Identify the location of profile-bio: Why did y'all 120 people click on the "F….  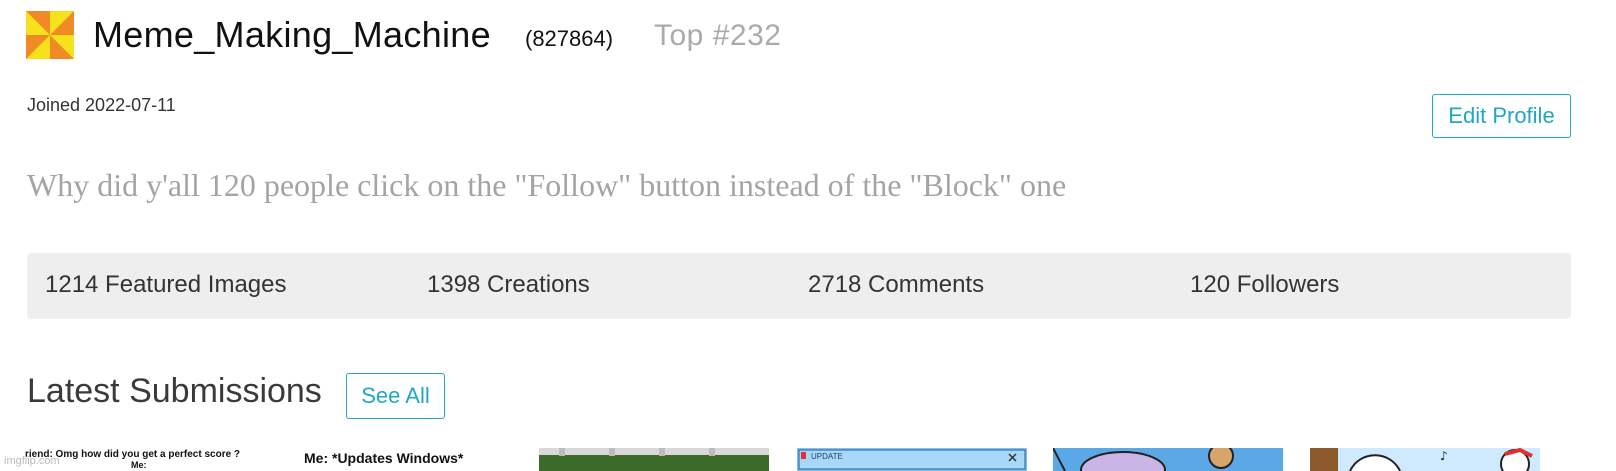
(547, 185).